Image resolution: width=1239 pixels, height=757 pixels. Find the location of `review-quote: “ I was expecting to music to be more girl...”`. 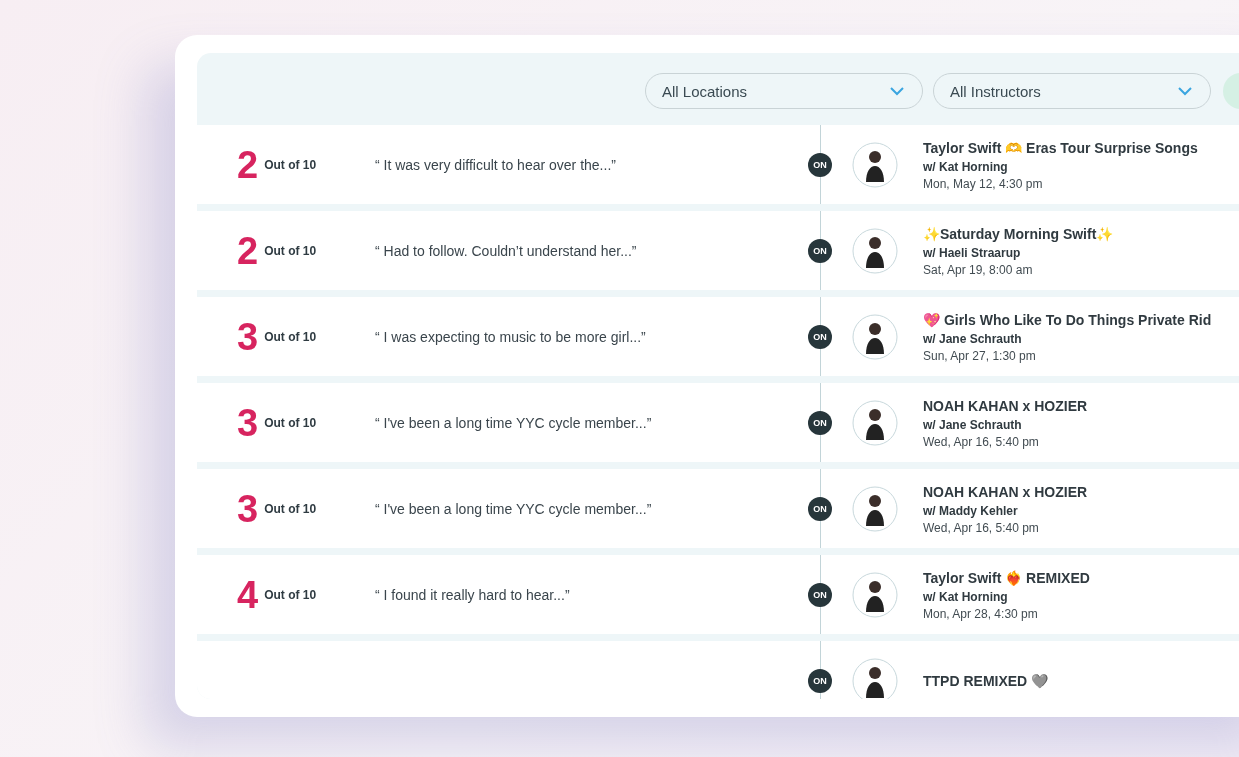

review-quote: “ I was expecting to music to be more girl...” is located at coordinates (510, 336).